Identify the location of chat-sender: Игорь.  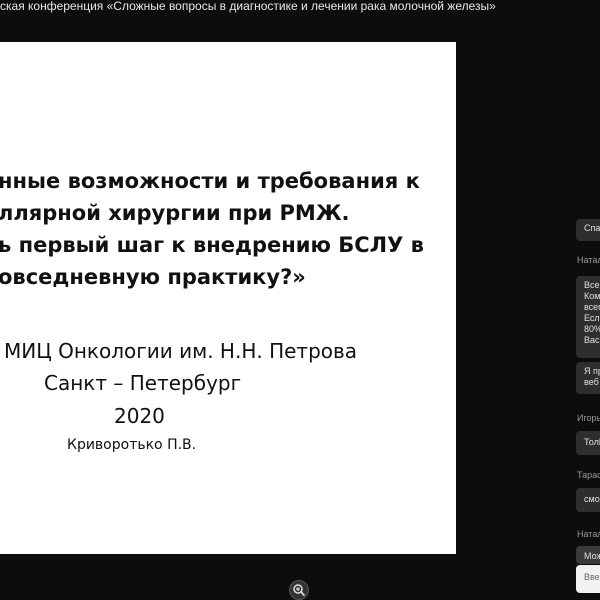
(588, 418).